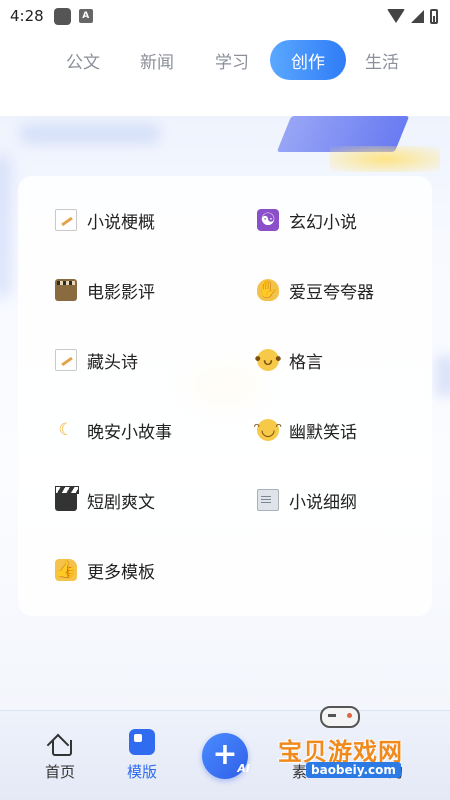 This screenshot has width=450, height=800. I want to click on category-tabs: 公文 新闻 学习 创作 生活, so click(225, 60).